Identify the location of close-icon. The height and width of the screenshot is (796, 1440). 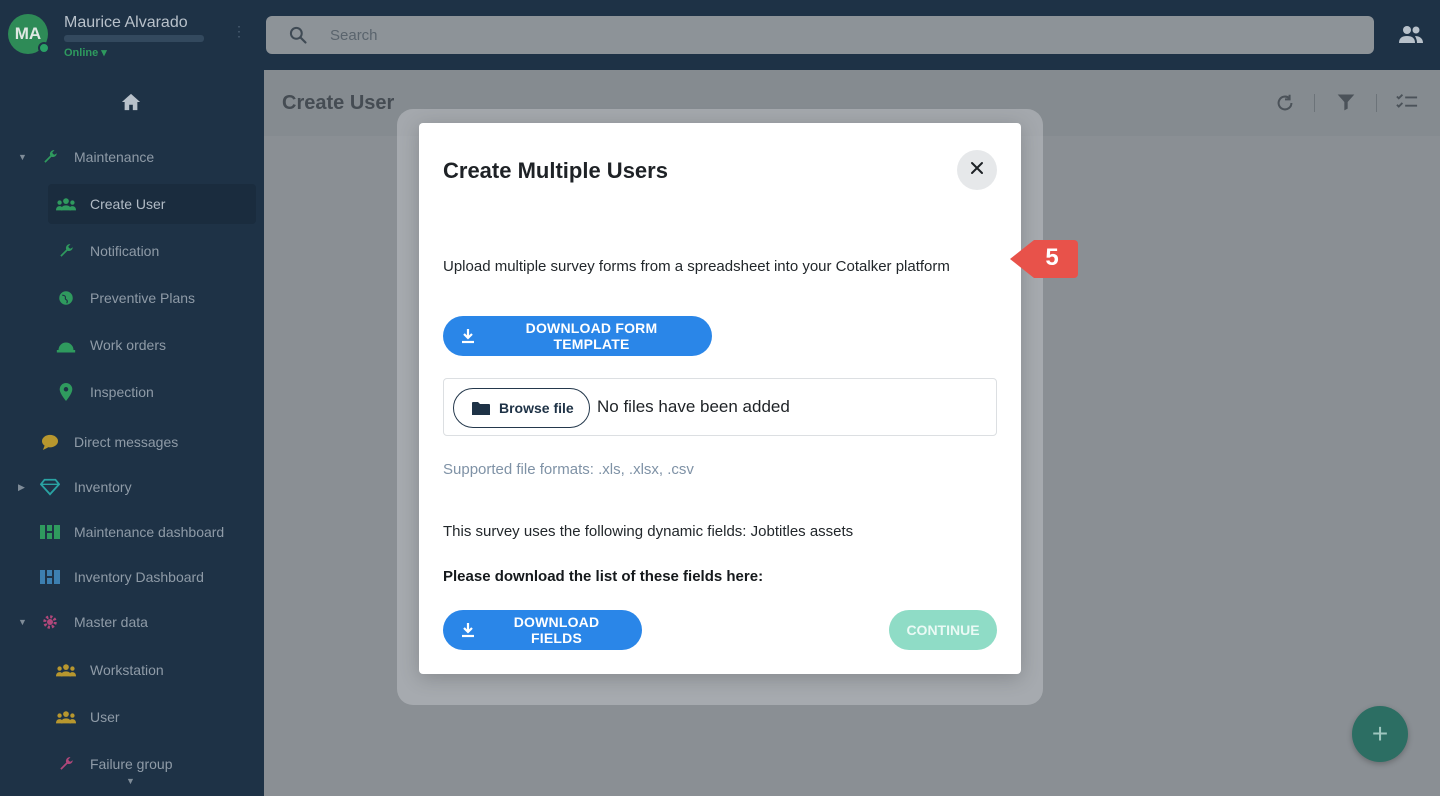
(977, 170).